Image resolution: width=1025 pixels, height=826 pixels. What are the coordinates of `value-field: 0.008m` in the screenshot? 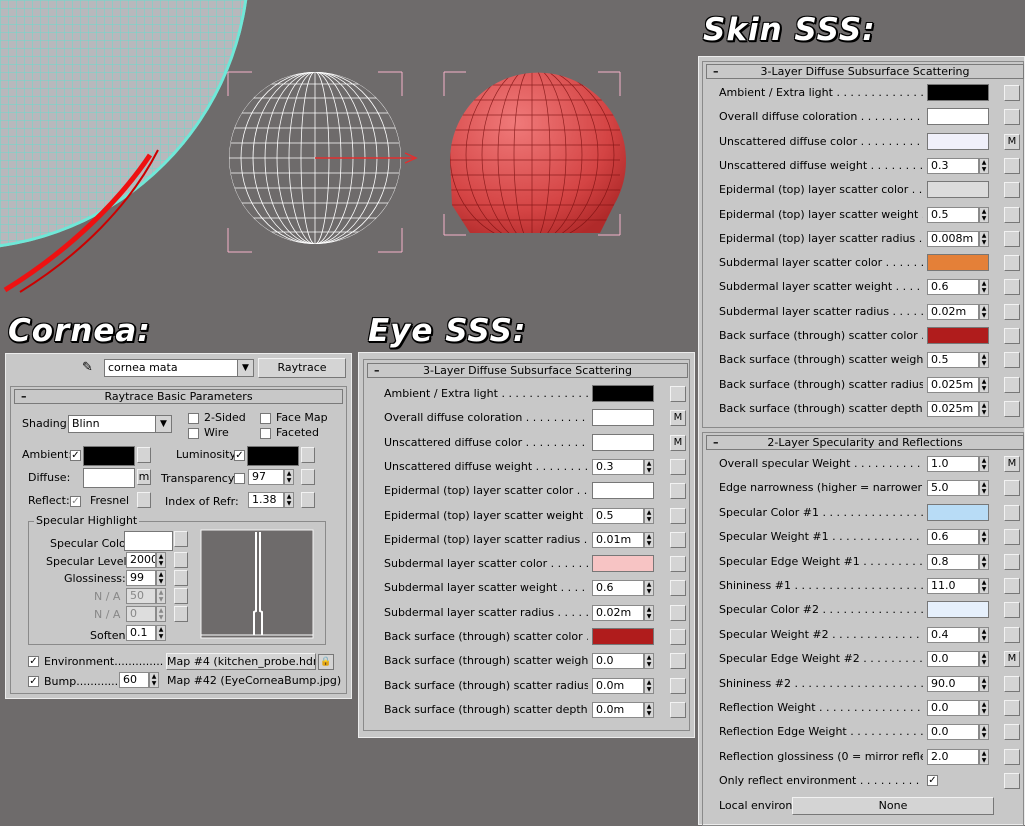 It's located at (953, 238).